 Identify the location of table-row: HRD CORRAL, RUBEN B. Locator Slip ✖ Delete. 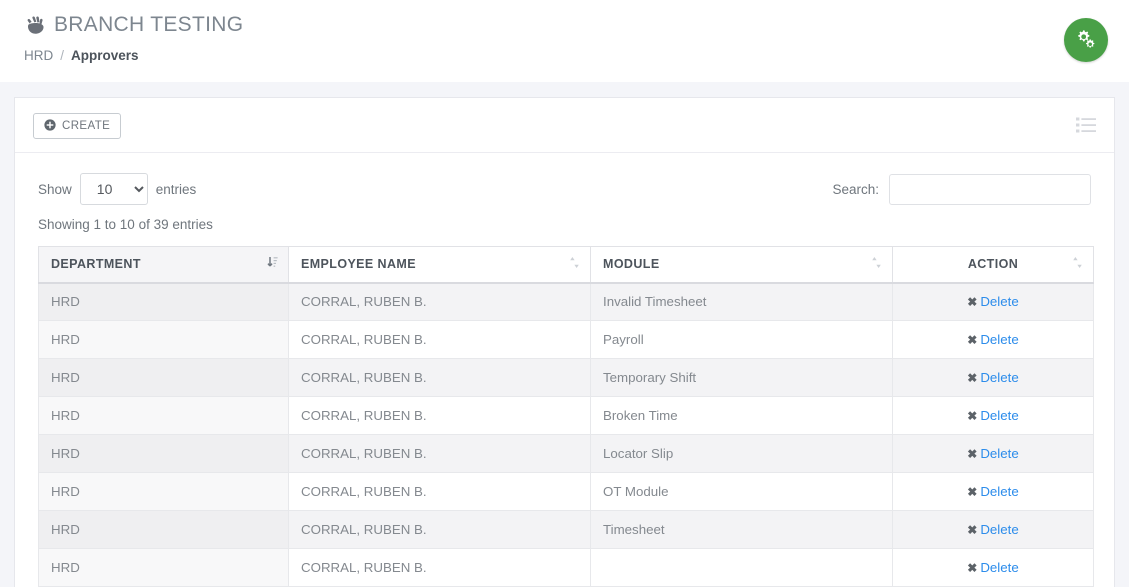
(566, 453).